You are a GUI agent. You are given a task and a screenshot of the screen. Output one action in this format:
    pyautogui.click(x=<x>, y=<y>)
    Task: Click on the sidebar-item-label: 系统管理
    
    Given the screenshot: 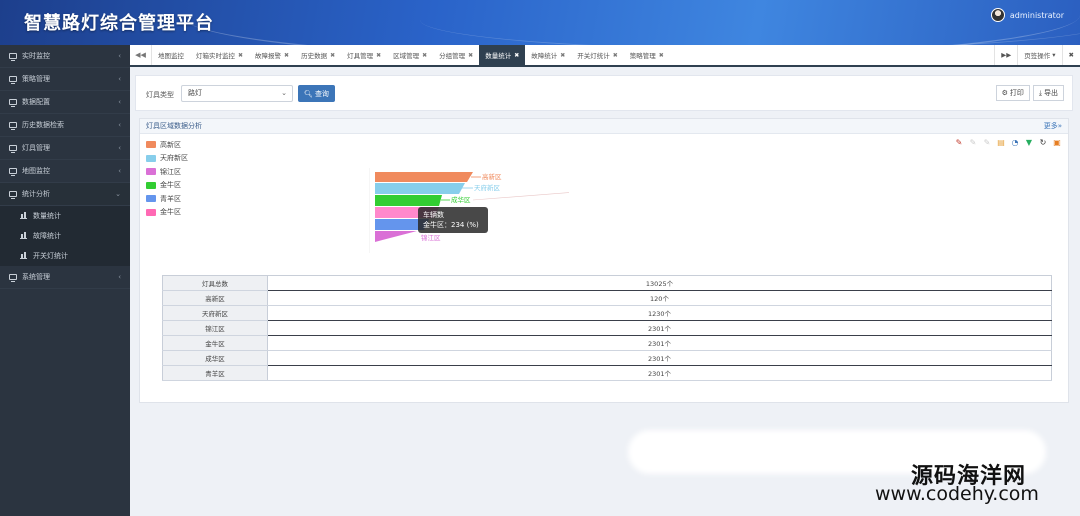 What is the action you would take?
    pyautogui.click(x=36, y=277)
    